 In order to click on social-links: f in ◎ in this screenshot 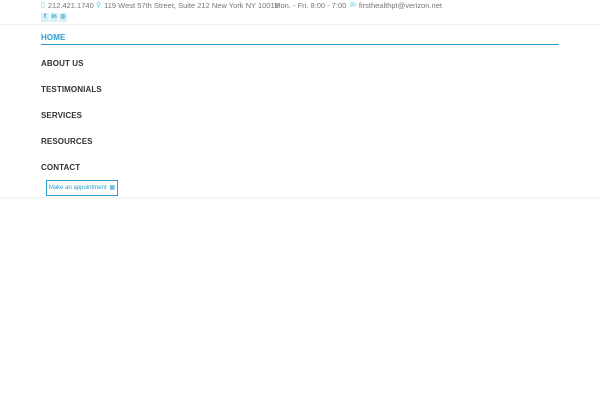, I will do `click(54, 17)`.